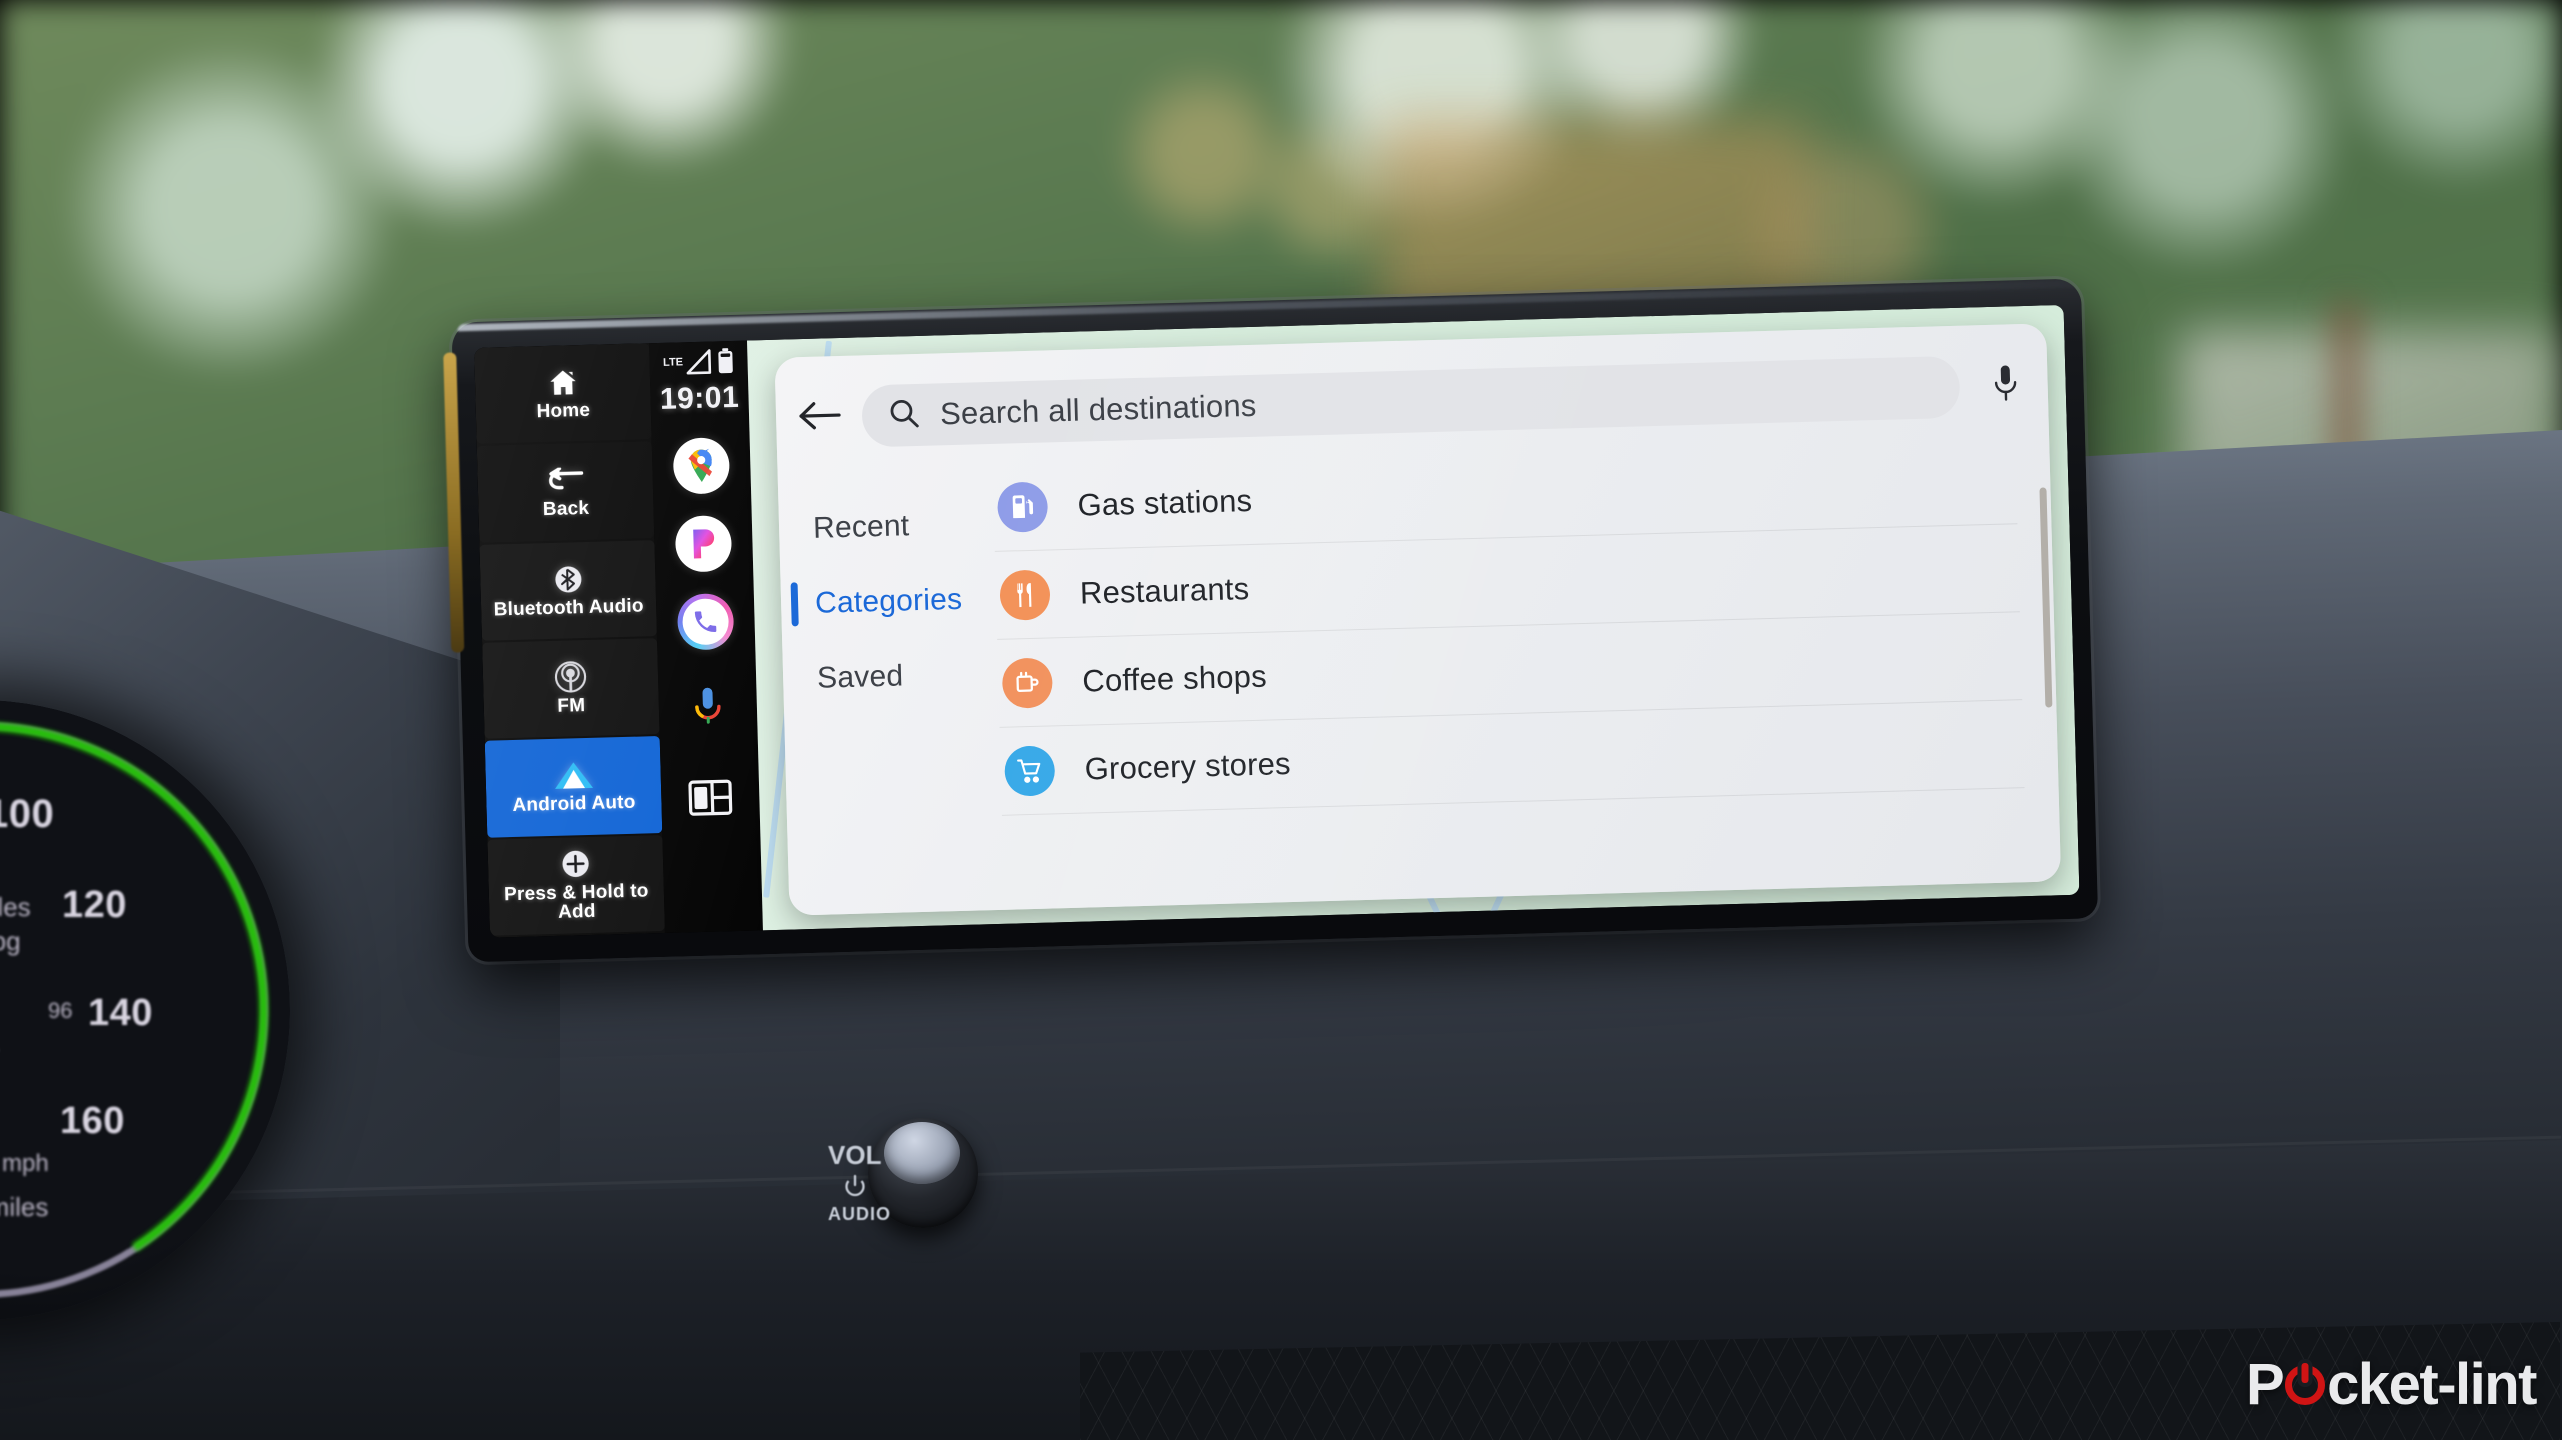  I want to click on pocket-lint-watermark: P cket-lint, so click(2391, 1384).